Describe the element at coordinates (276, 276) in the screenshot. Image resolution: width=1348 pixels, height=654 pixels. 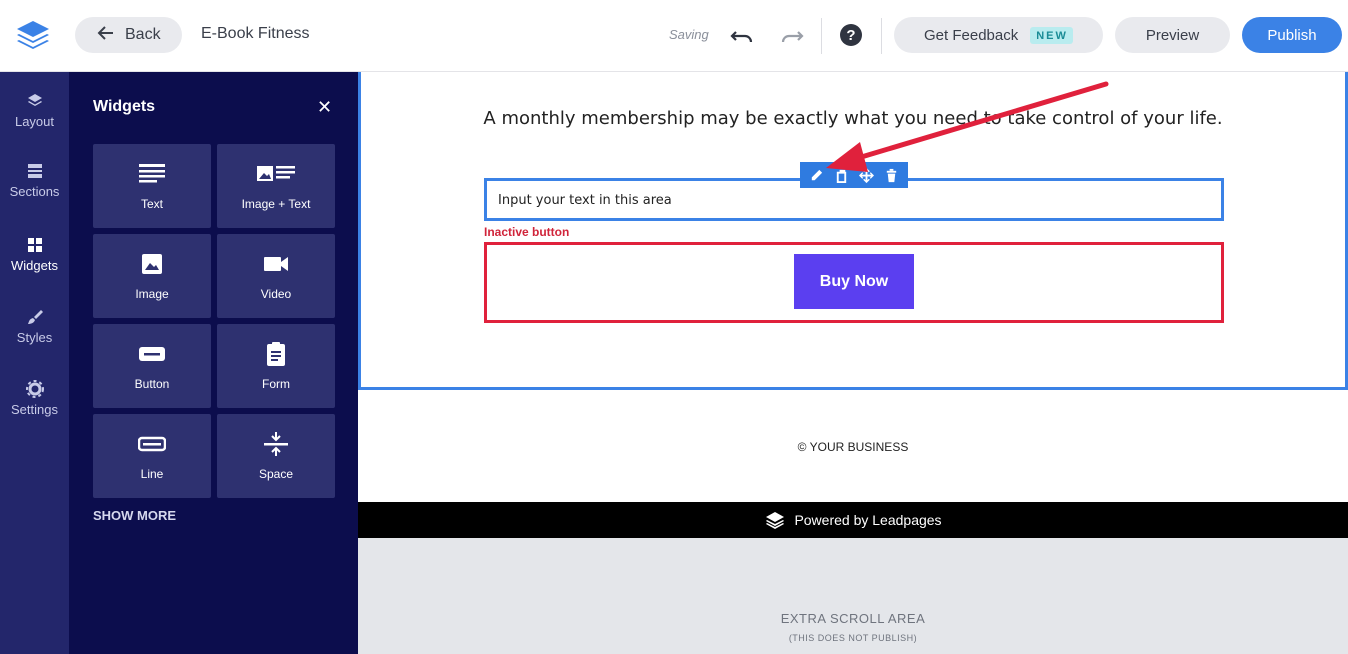
I see `widget-tile-video: Video` at that location.